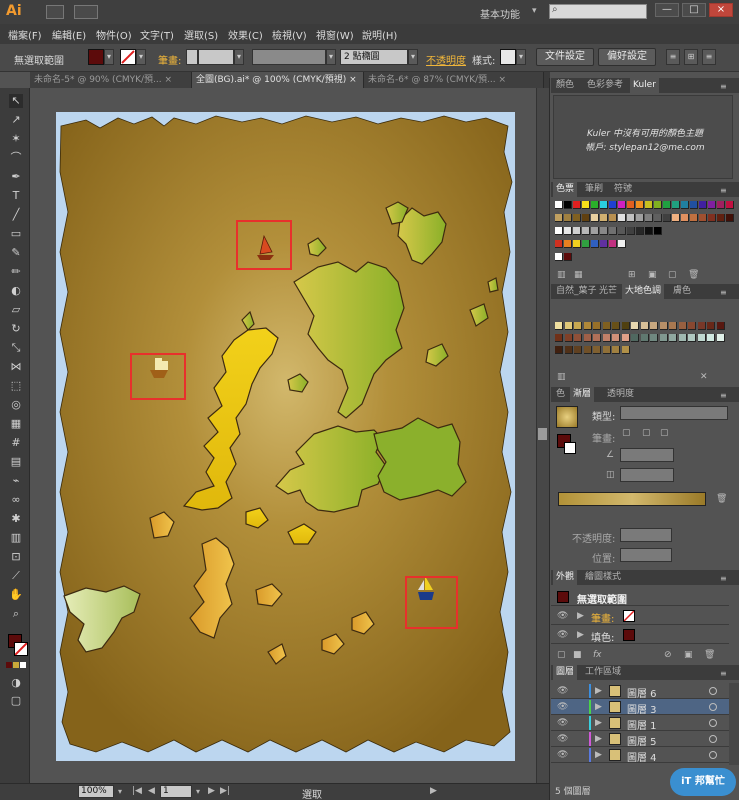 The height and width of the screenshot is (800, 739). I want to click on minimize-button: —, so click(667, 10).